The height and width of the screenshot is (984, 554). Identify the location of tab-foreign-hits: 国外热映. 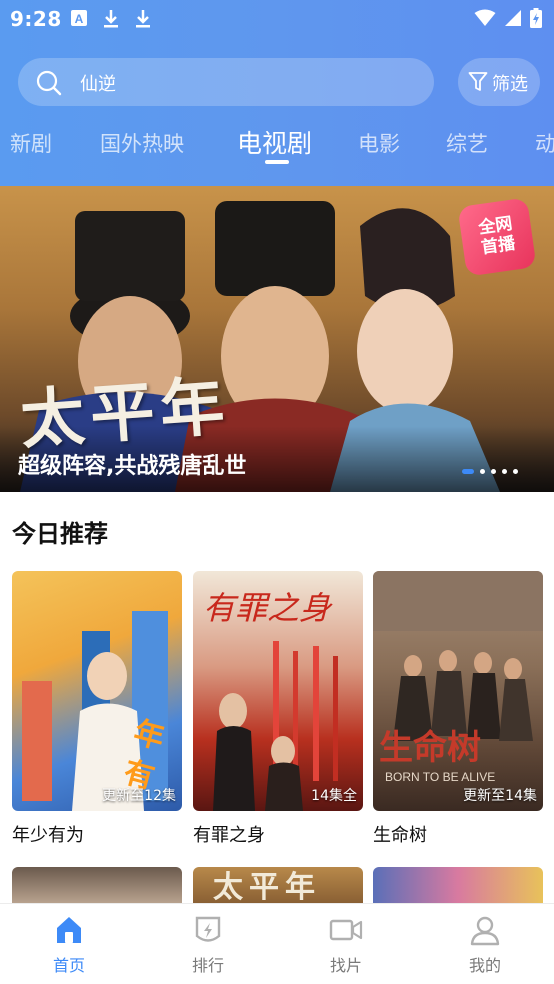
(142, 143).